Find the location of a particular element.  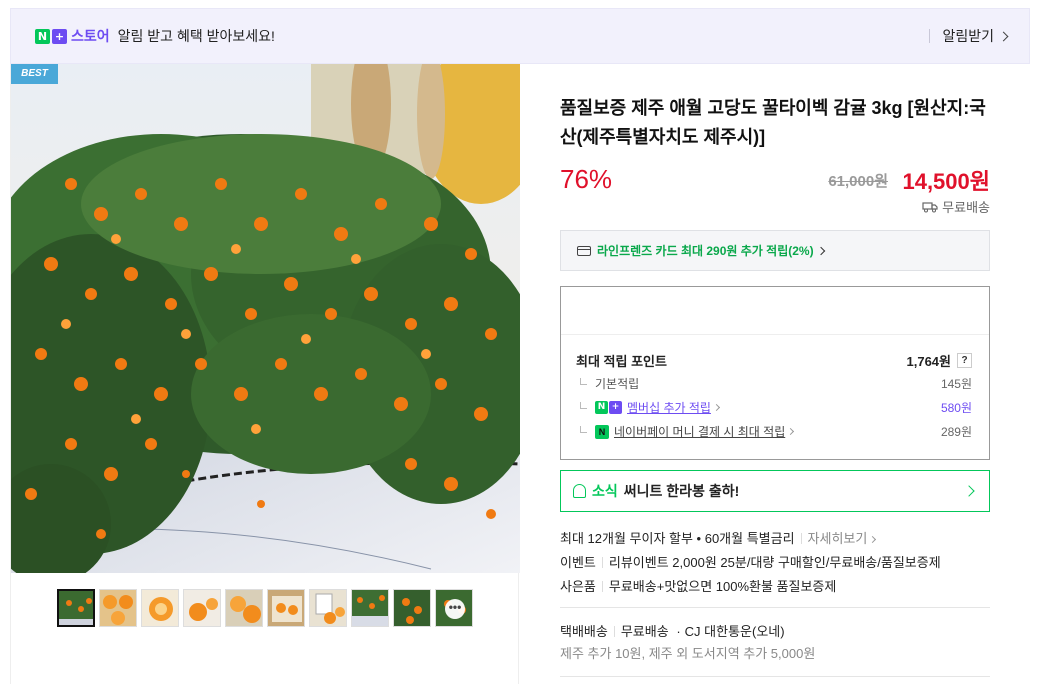

installment-info: 최대 12개월 무이자 할부 • 60개월 특별금리 자세히보기 is located at coordinates (718, 537).